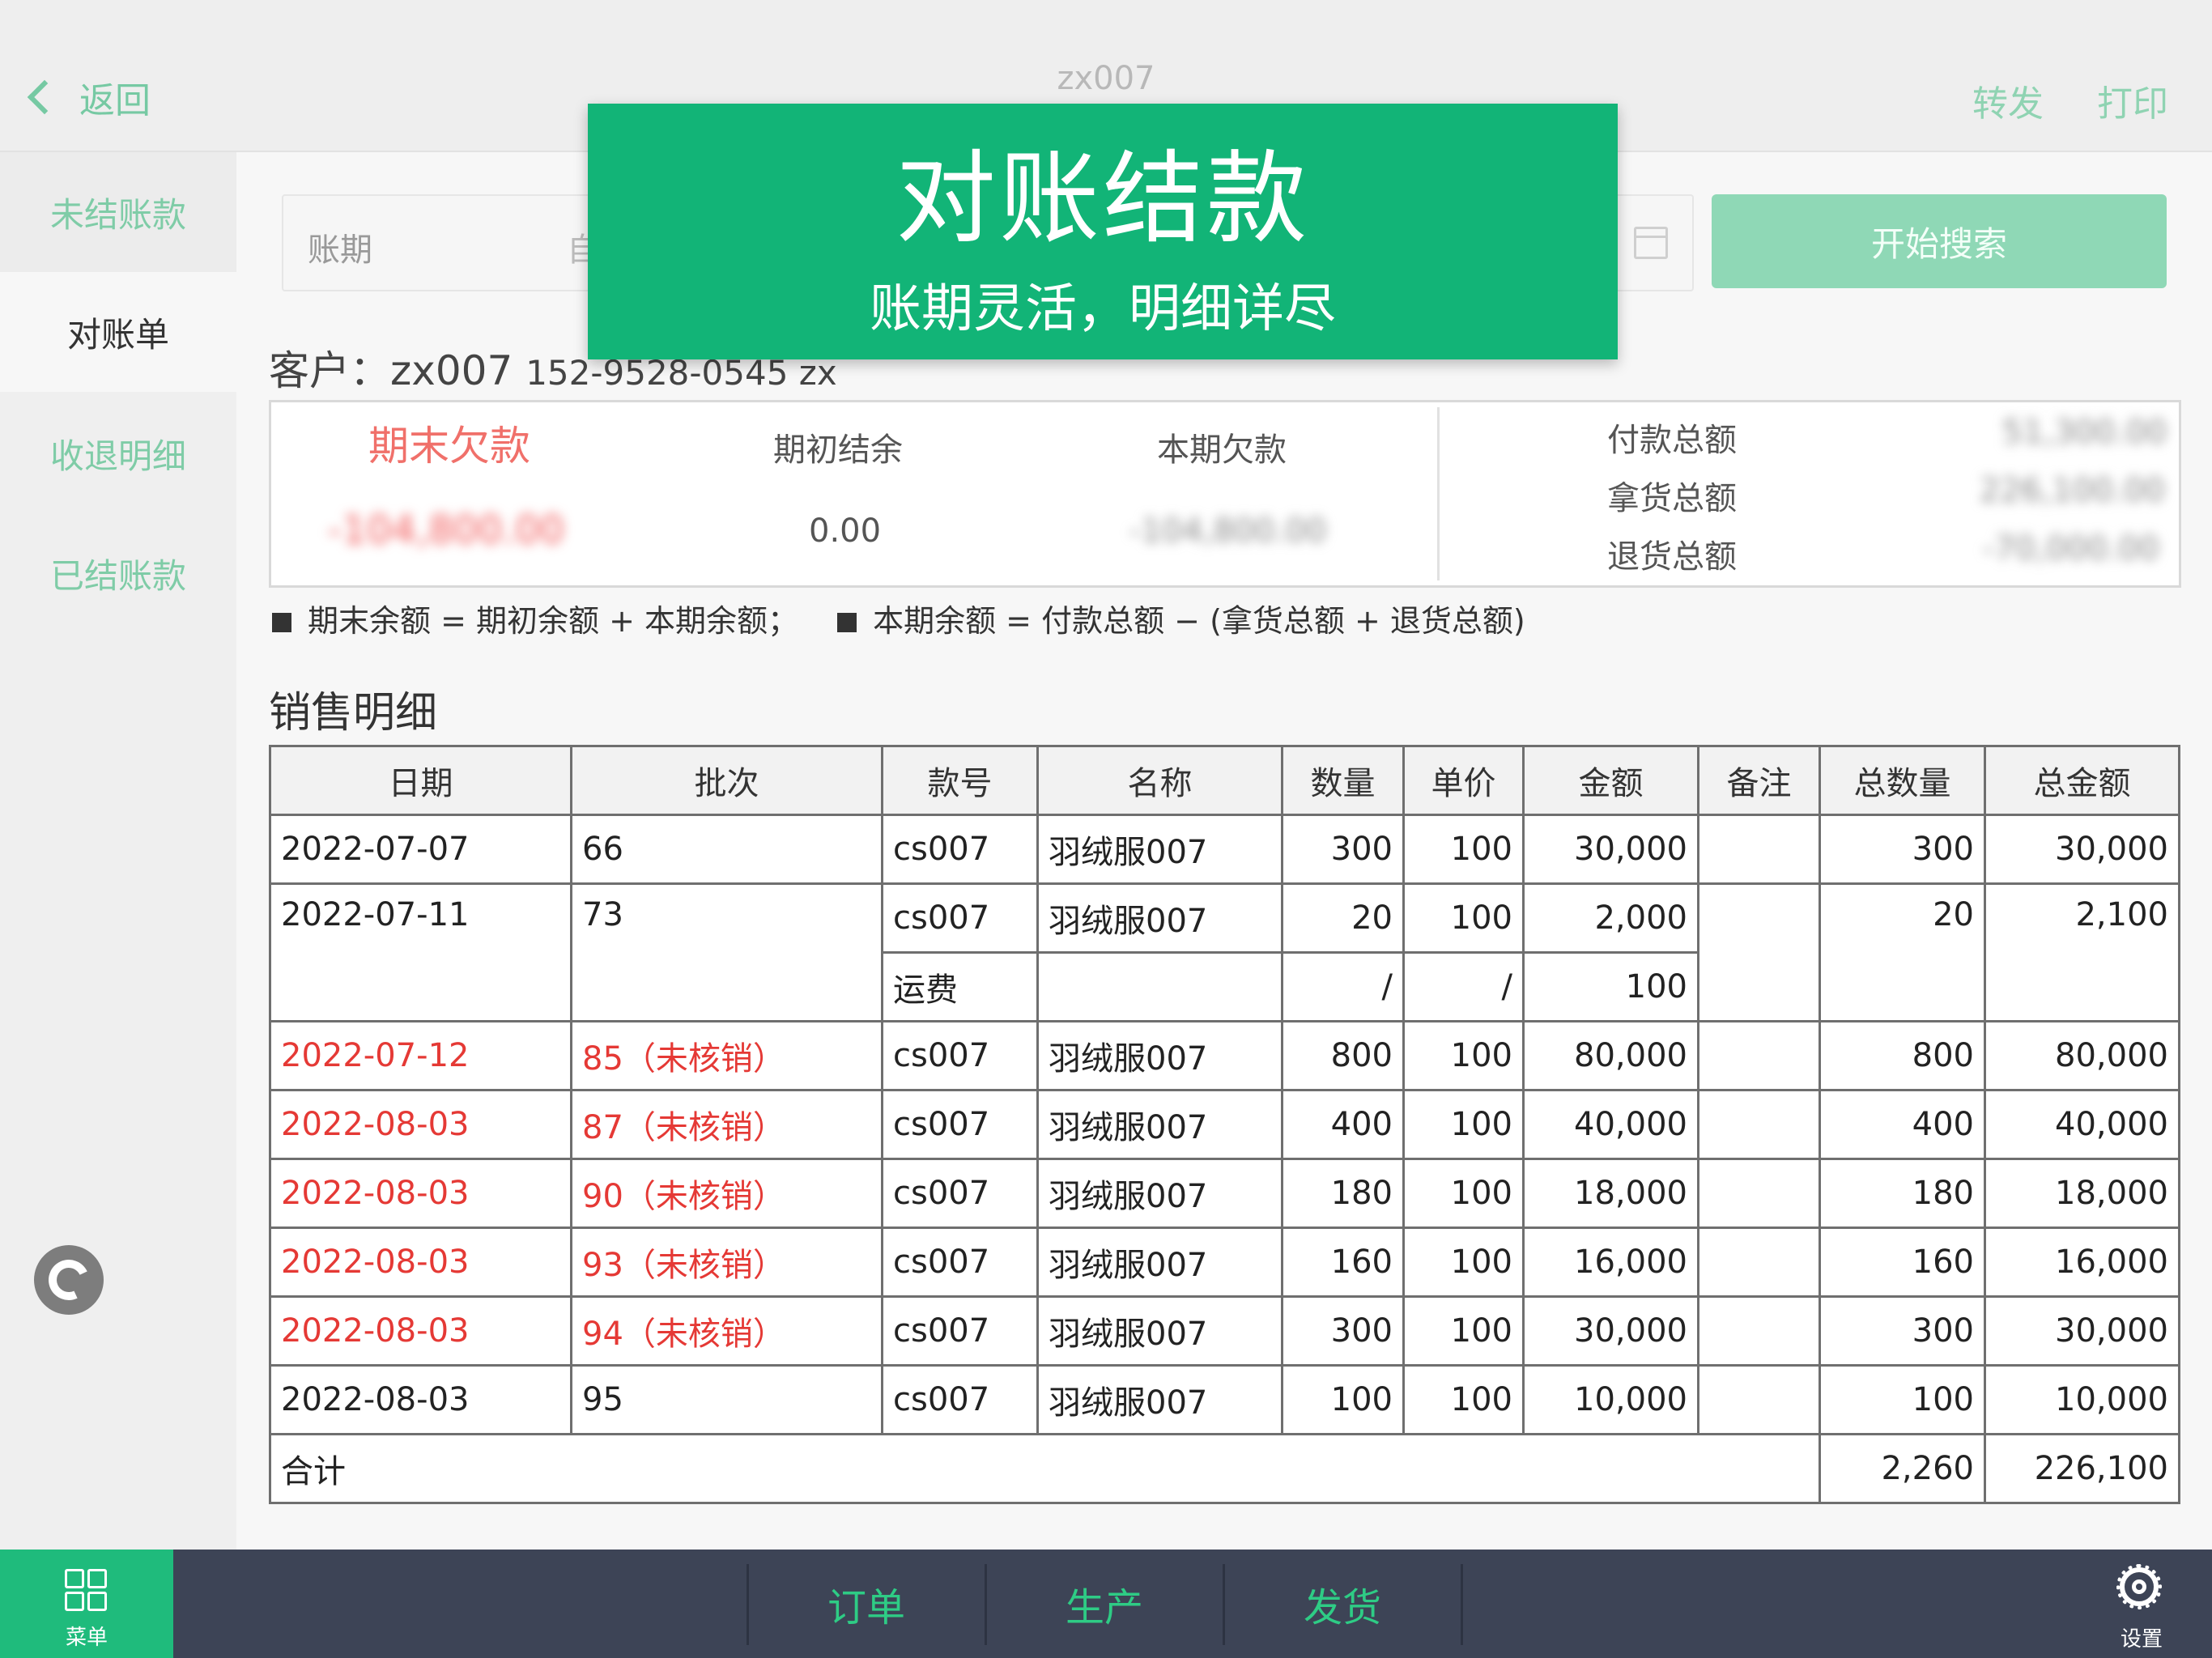  I want to click on total-label: 合计, so click(1045, 1468).